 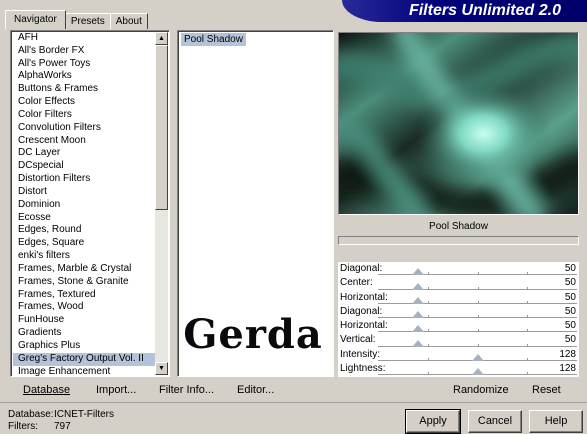 What do you see at coordinates (84, 333) in the screenshot?
I see `category-item: Gradients` at bounding box center [84, 333].